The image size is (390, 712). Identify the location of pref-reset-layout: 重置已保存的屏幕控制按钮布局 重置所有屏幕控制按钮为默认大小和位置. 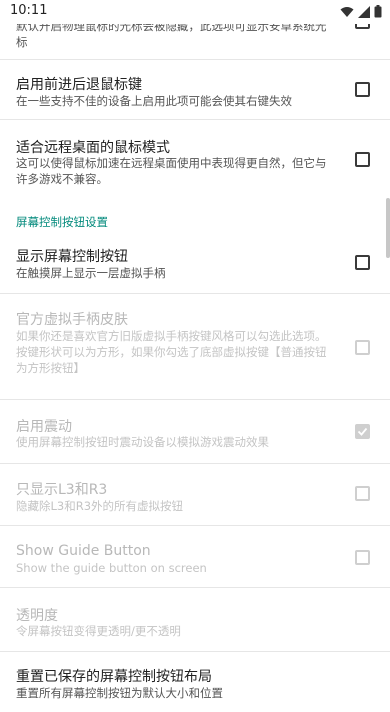
(195, 682).